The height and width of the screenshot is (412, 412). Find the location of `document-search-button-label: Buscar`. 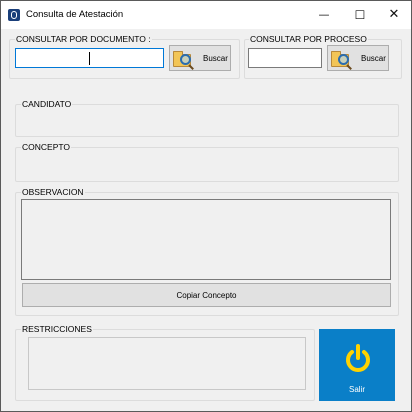

document-search-button-label: Buscar is located at coordinates (215, 58).